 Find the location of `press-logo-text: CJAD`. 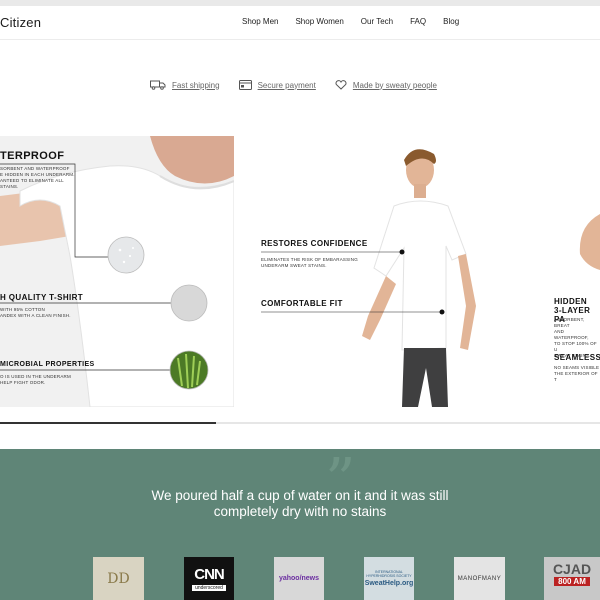

press-logo-text: CJAD is located at coordinates (572, 569).